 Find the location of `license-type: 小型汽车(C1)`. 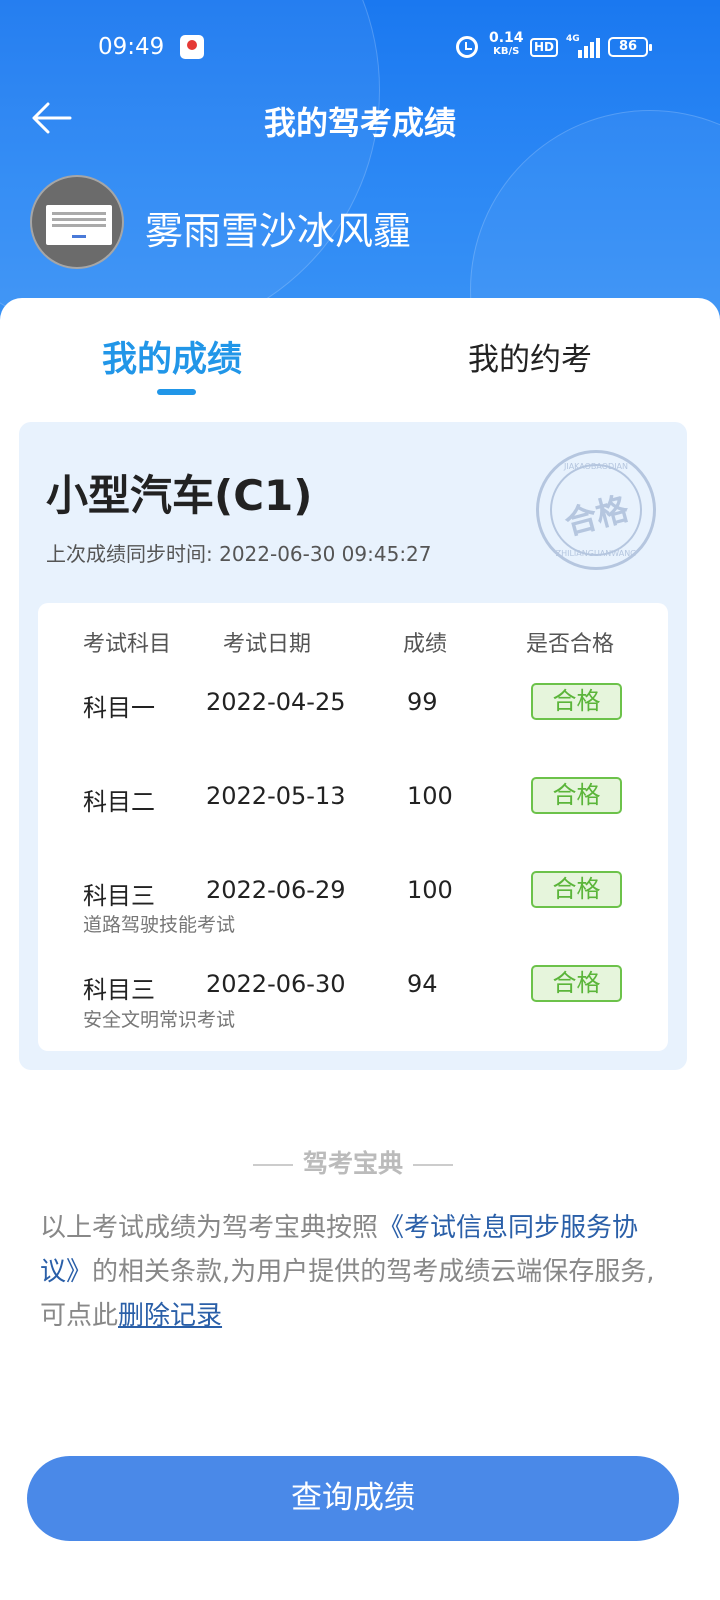

license-type: 小型汽车(C1) is located at coordinates (179, 495).